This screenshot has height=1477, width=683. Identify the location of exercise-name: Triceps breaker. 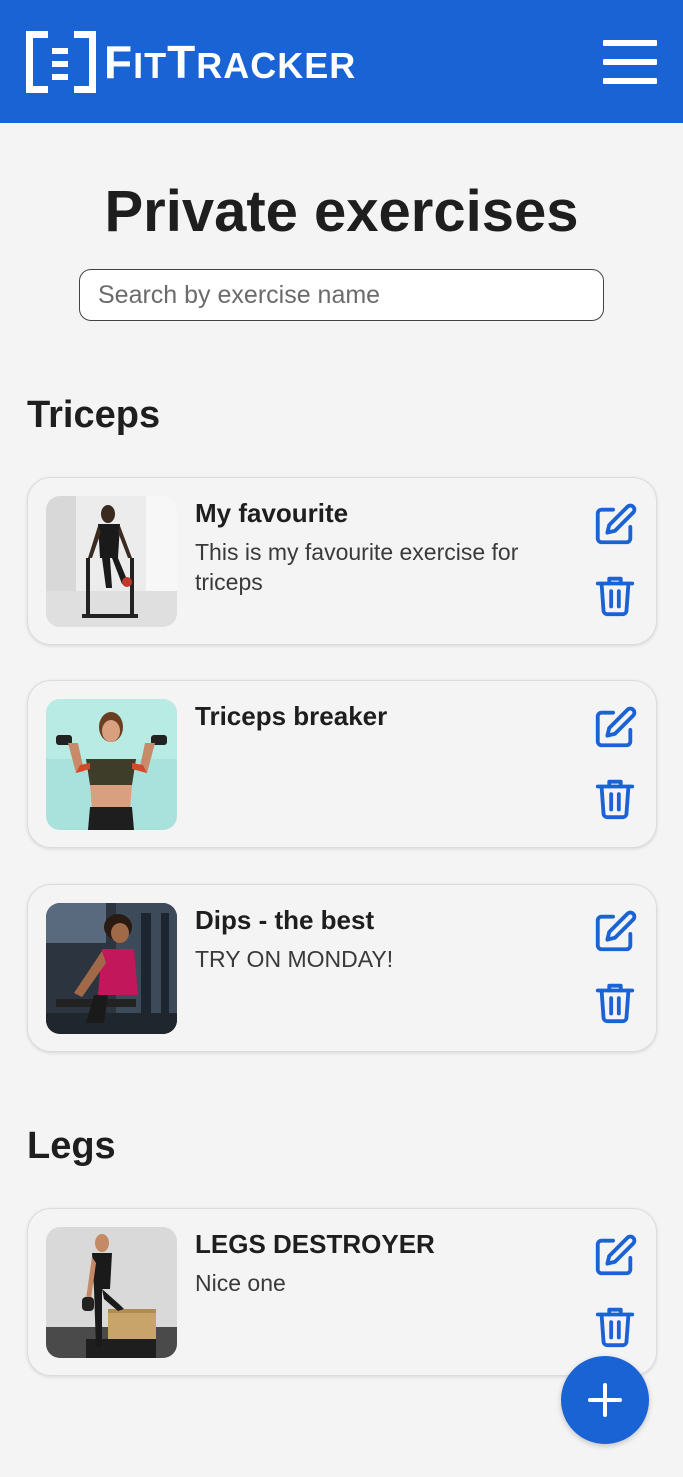
(291, 716).